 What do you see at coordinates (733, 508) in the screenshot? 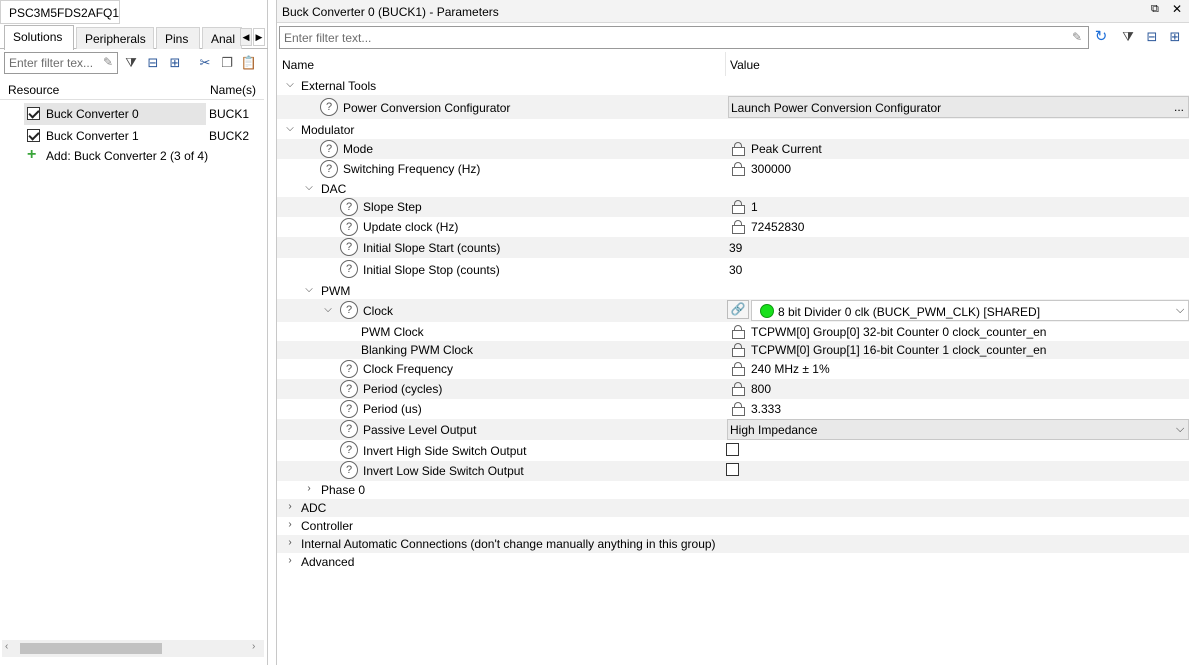
I see `group-adc: › ADC` at bounding box center [733, 508].